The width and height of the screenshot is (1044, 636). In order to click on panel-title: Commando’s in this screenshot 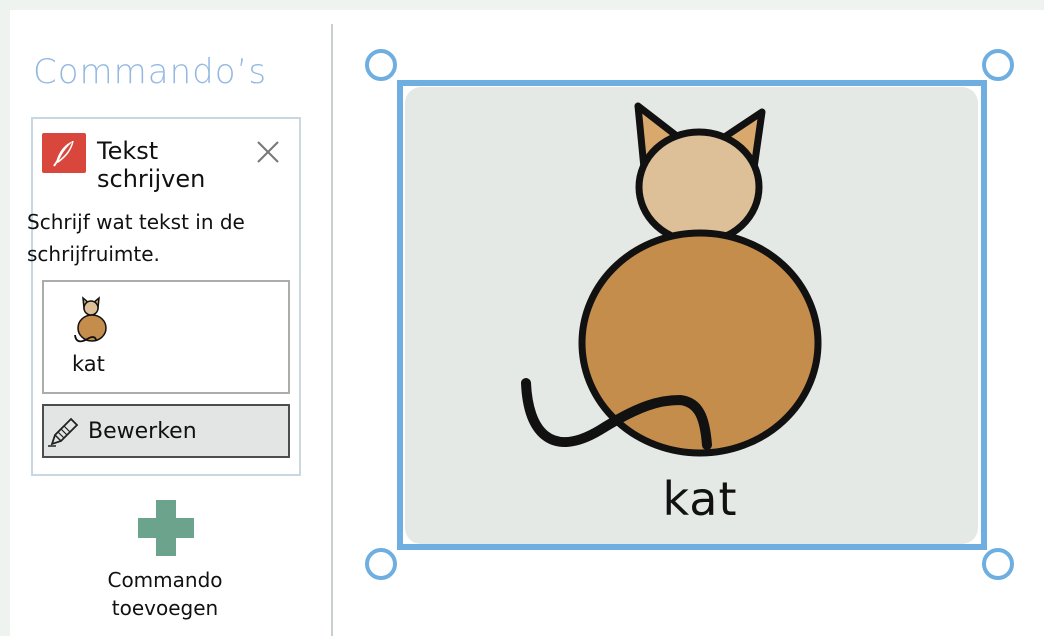, I will do `click(150, 72)`.